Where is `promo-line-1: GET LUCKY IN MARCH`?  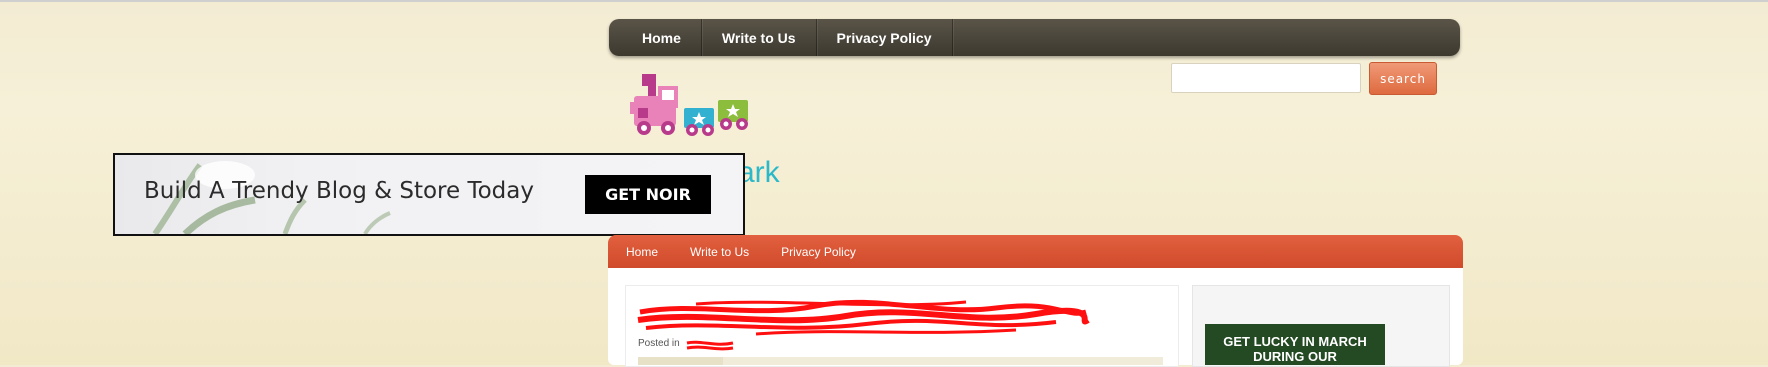 promo-line-1: GET LUCKY IN MARCH is located at coordinates (1295, 341).